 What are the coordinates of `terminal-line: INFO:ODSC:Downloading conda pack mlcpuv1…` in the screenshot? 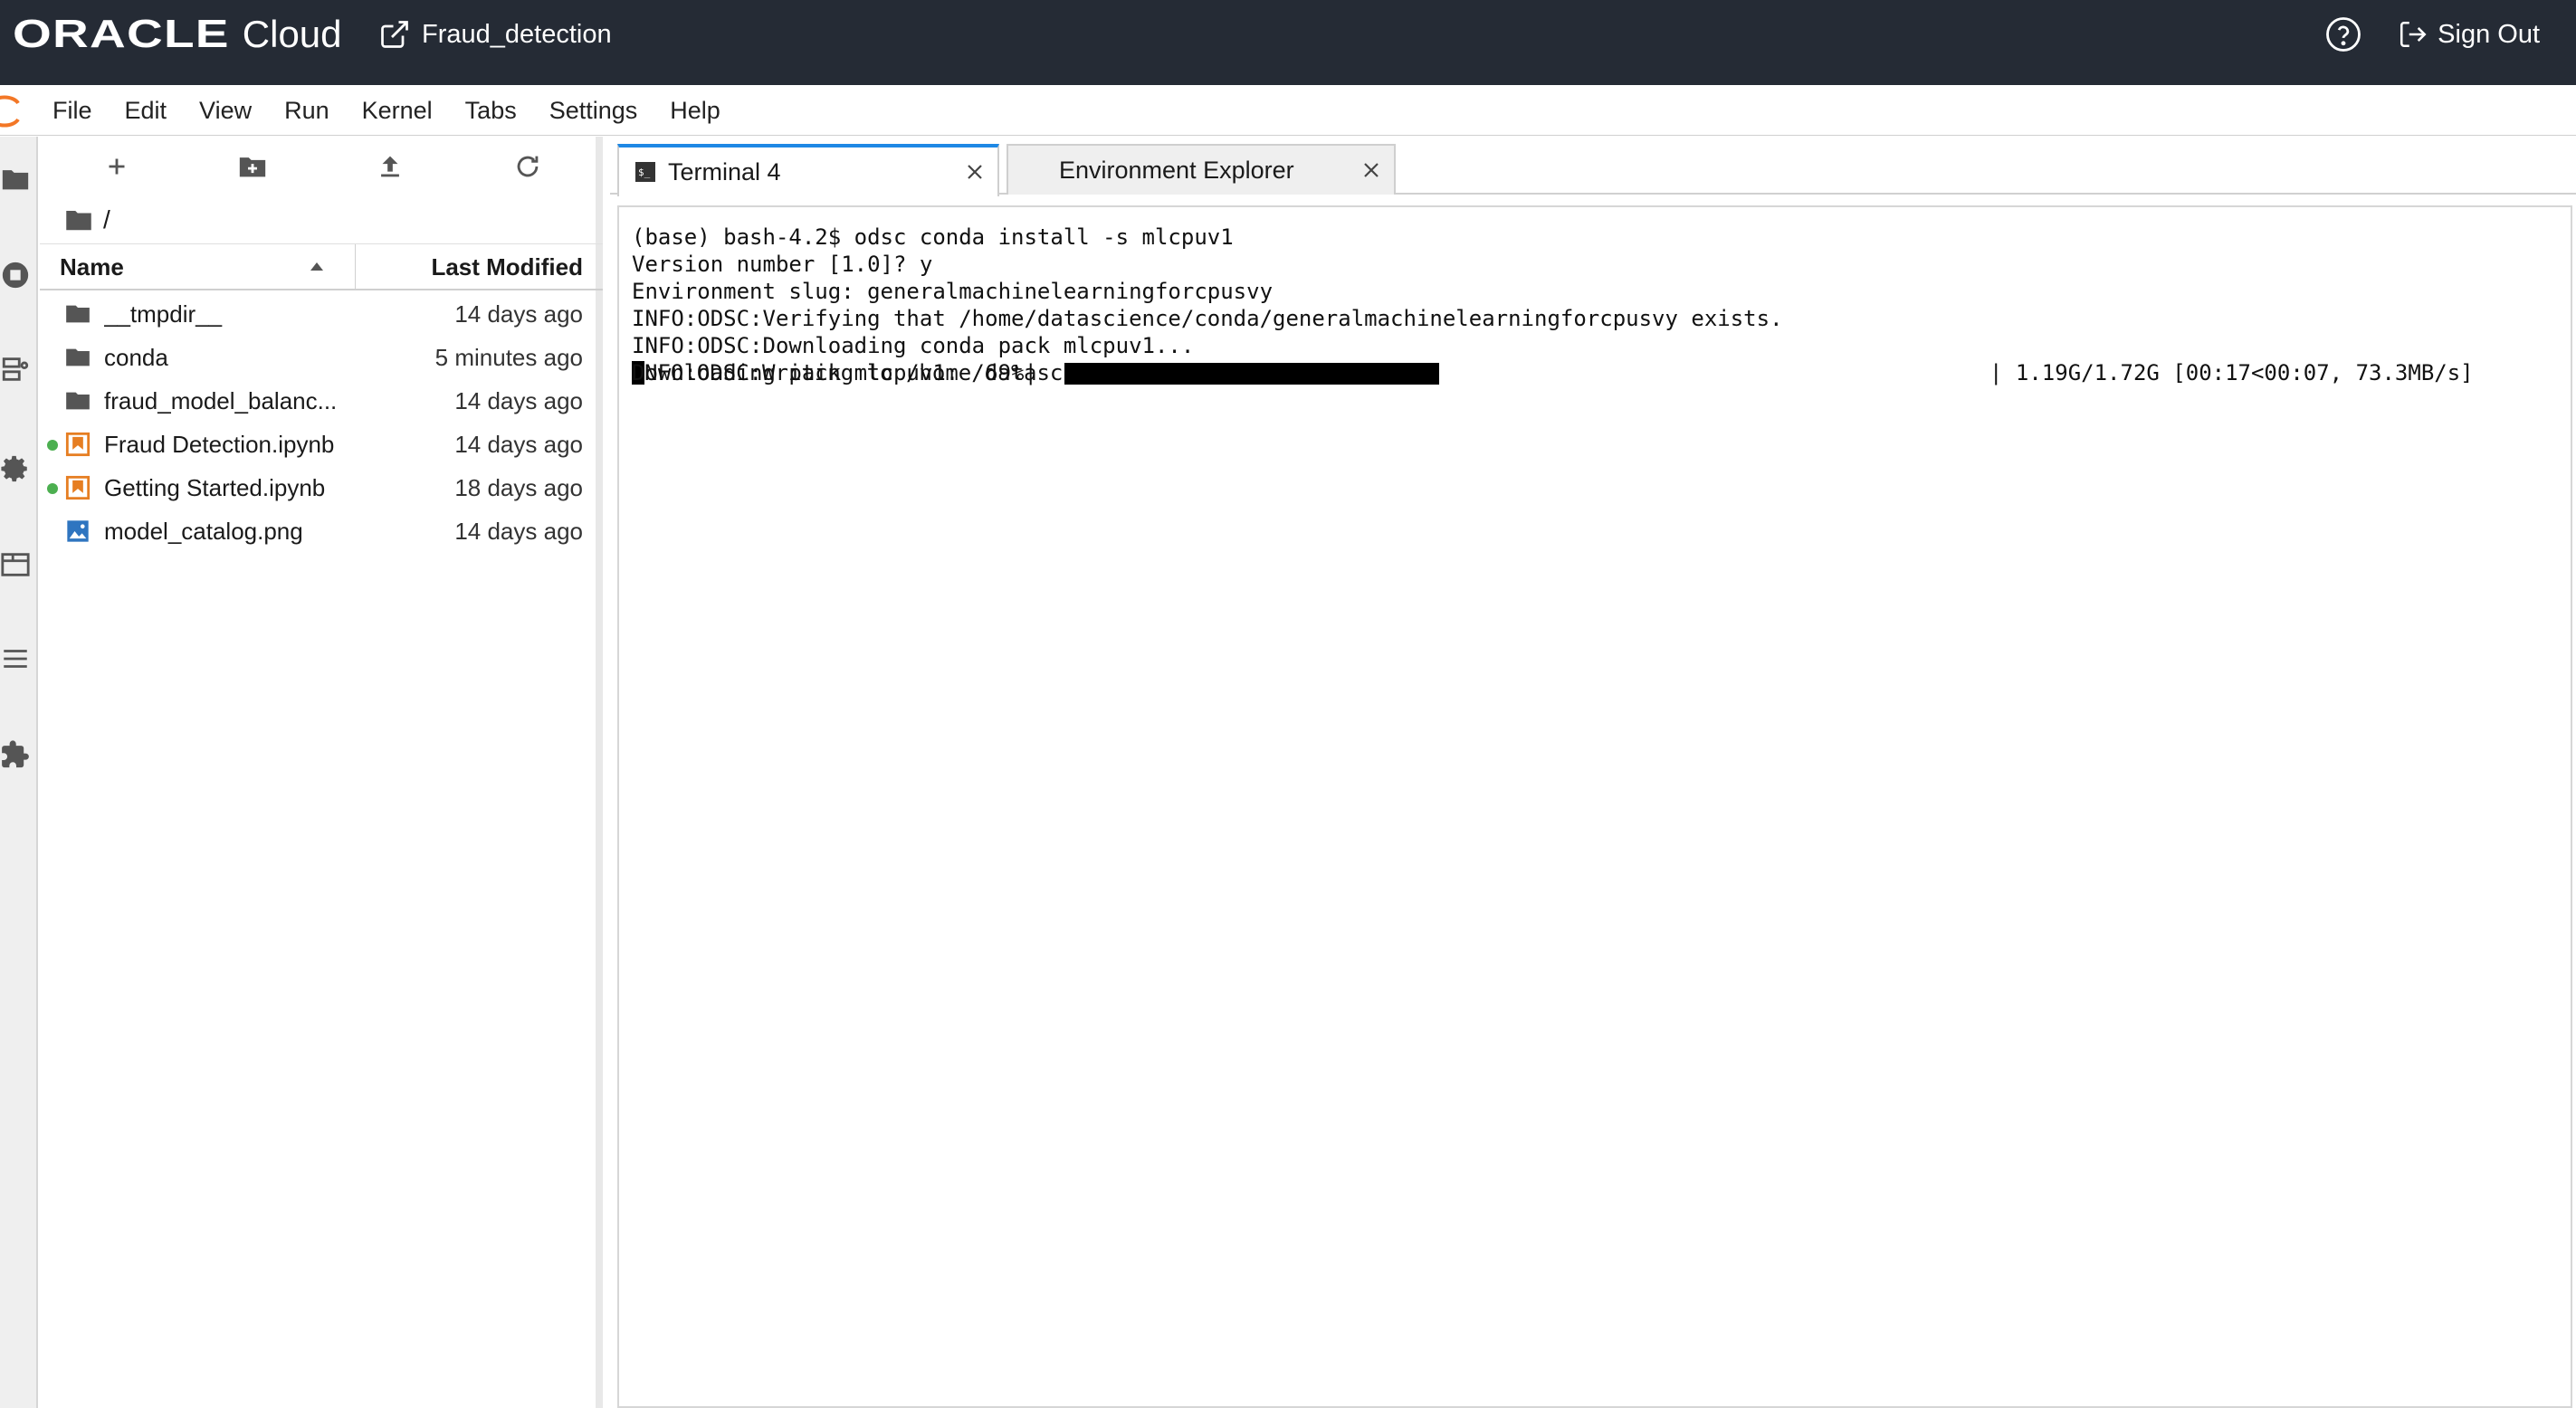 It's located at (914, 345).